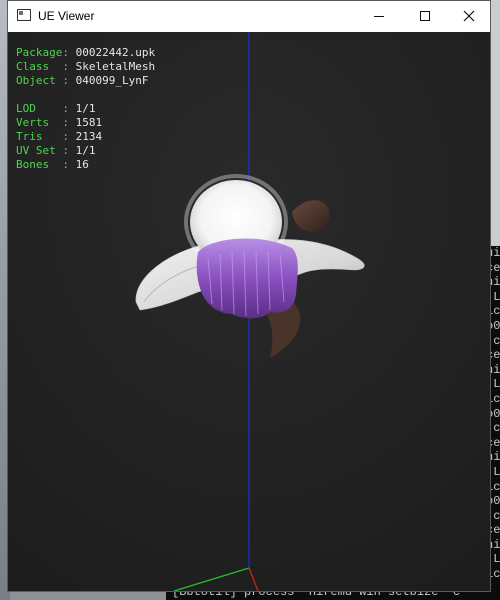 This screenshot has height=600, width=500. I want to click on app-window-icon, so click(24, 15).